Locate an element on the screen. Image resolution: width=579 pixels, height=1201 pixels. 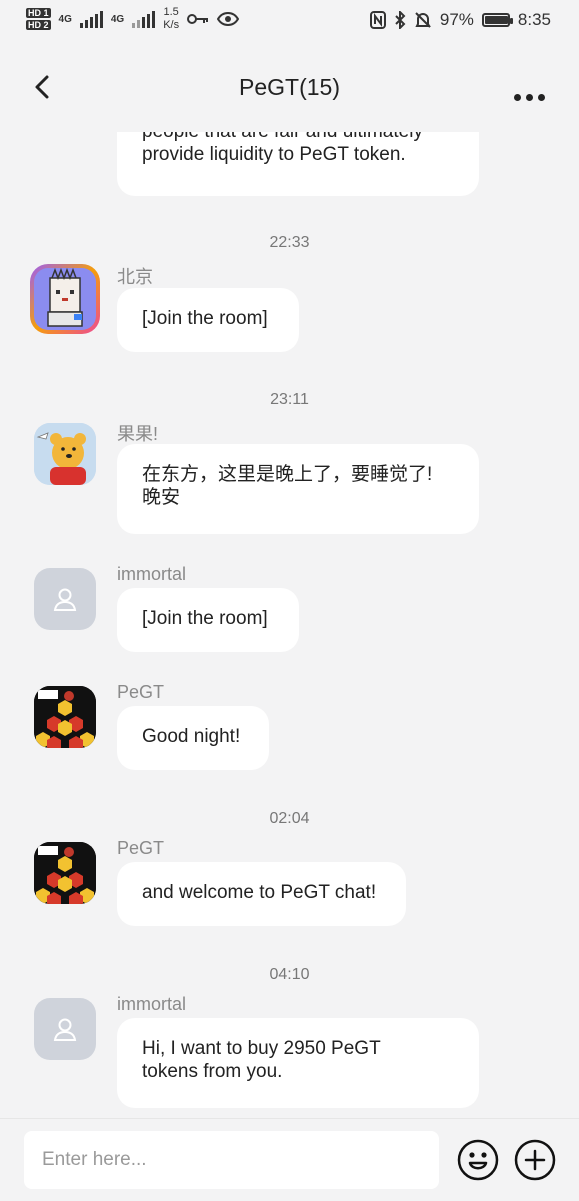
battery-icon is located at coordinates (497, 20).